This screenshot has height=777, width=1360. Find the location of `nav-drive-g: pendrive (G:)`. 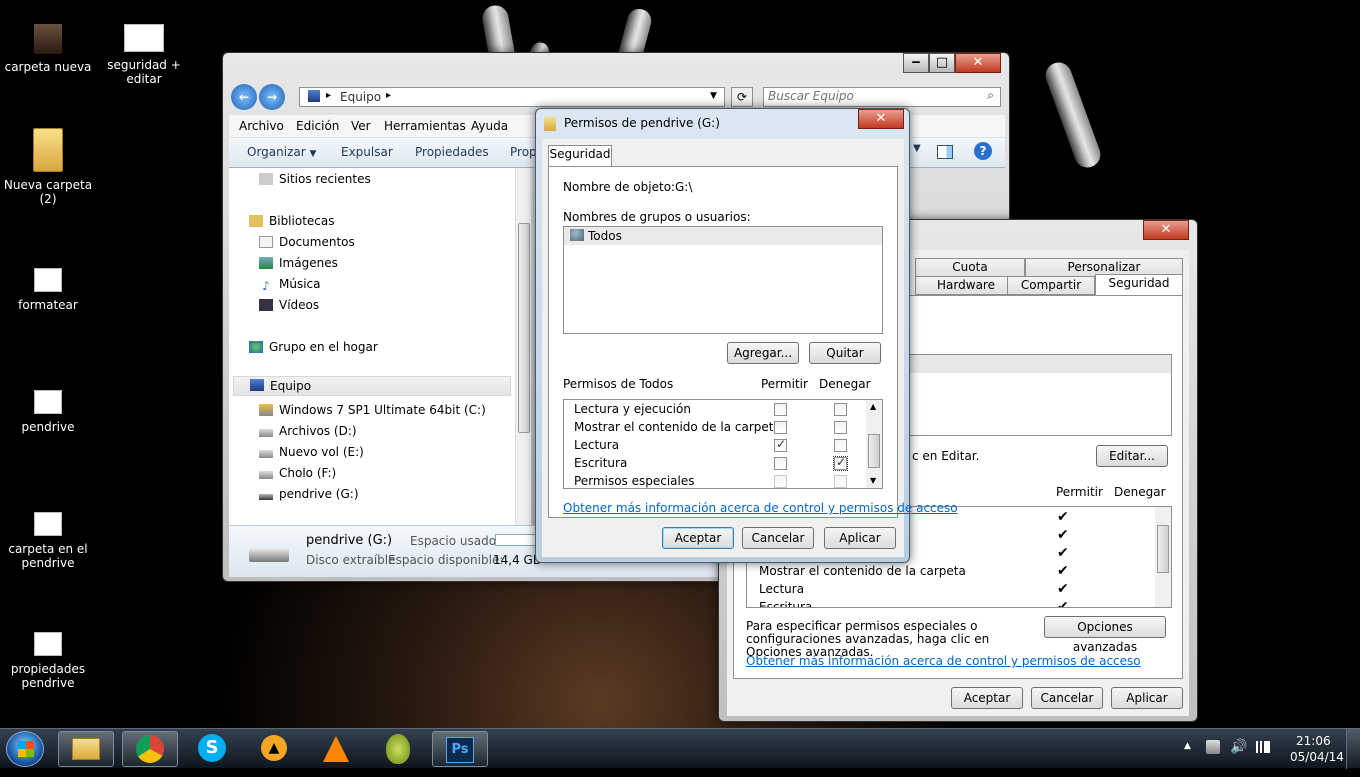

nav-drive-g: pendrive (G:) is located at coordinates (309, 494).